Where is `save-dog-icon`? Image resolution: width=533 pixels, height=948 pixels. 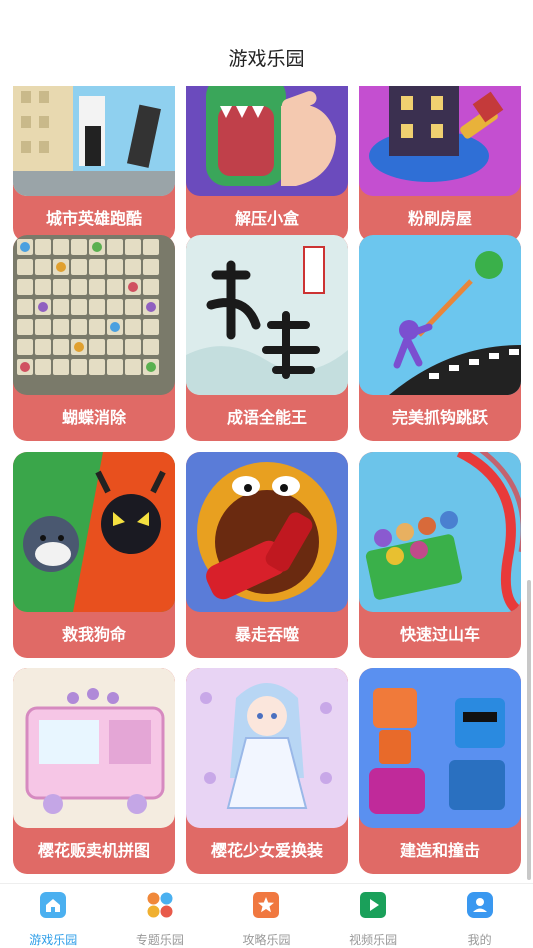 save-dog-icon is located at coordinates (94, 532).